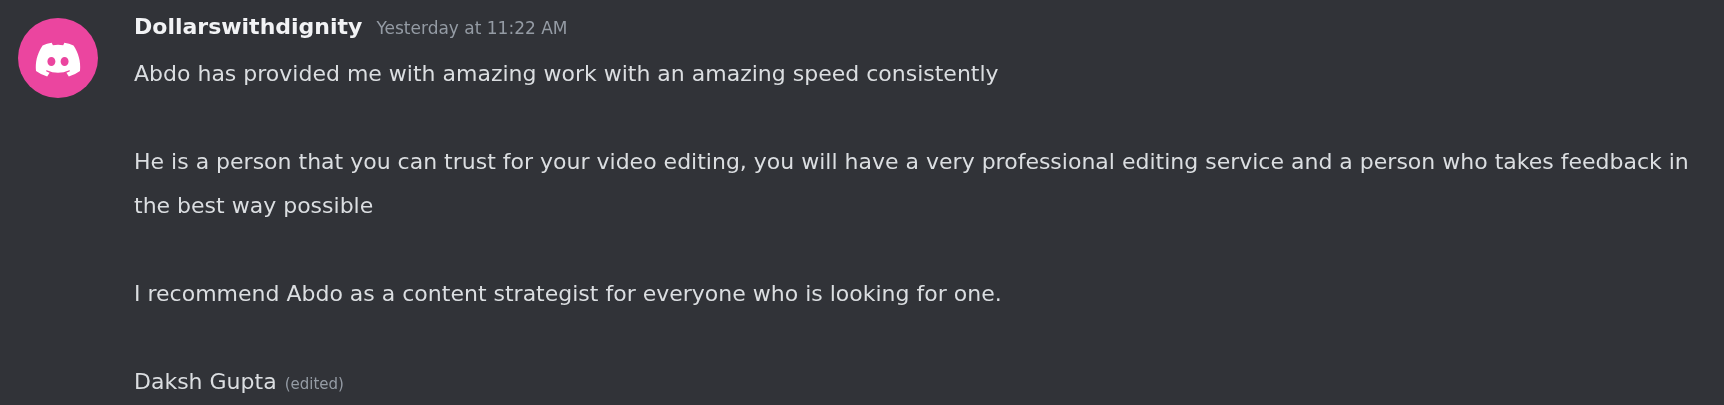 The image size is (1724, 405). I want to click on message-text: I recommend Abdo as a content strategist for everyone who is looking for one., so click(568, 294).